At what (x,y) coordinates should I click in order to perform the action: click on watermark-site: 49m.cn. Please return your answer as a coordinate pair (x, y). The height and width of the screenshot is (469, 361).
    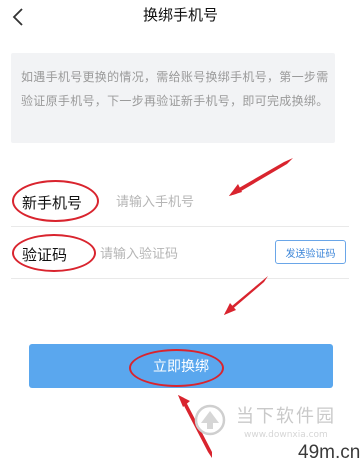
    Looking at the image, I should click on (329, 452).